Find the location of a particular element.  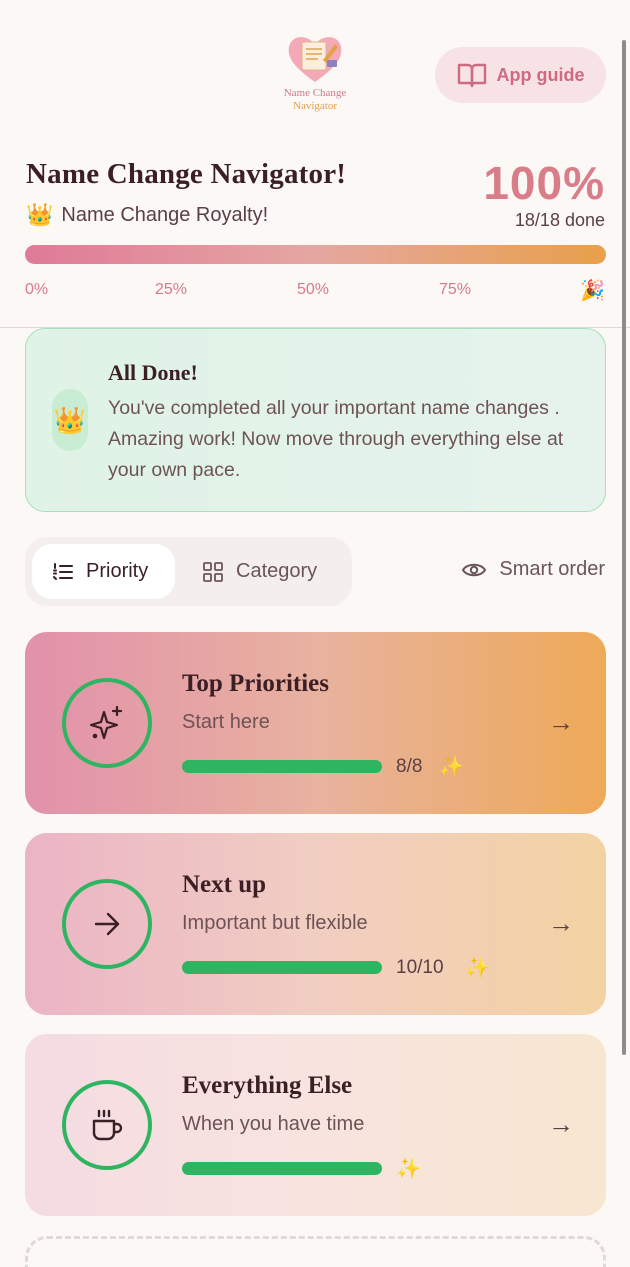

tier-title: Top Priorities is located at coordinates (255, 683).